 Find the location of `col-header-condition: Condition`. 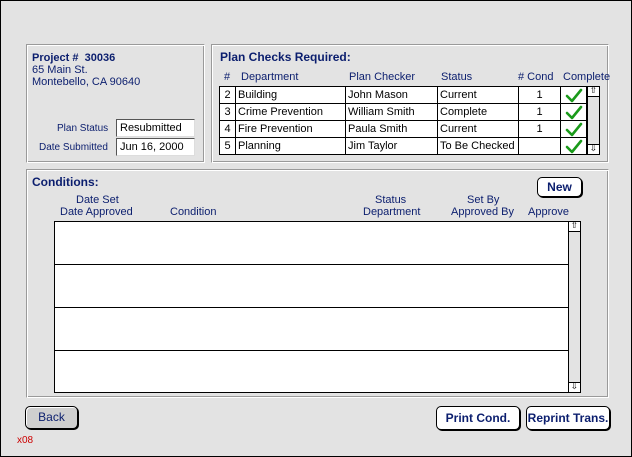

col-header-condition: Condition is located at coordinates (193, 212).